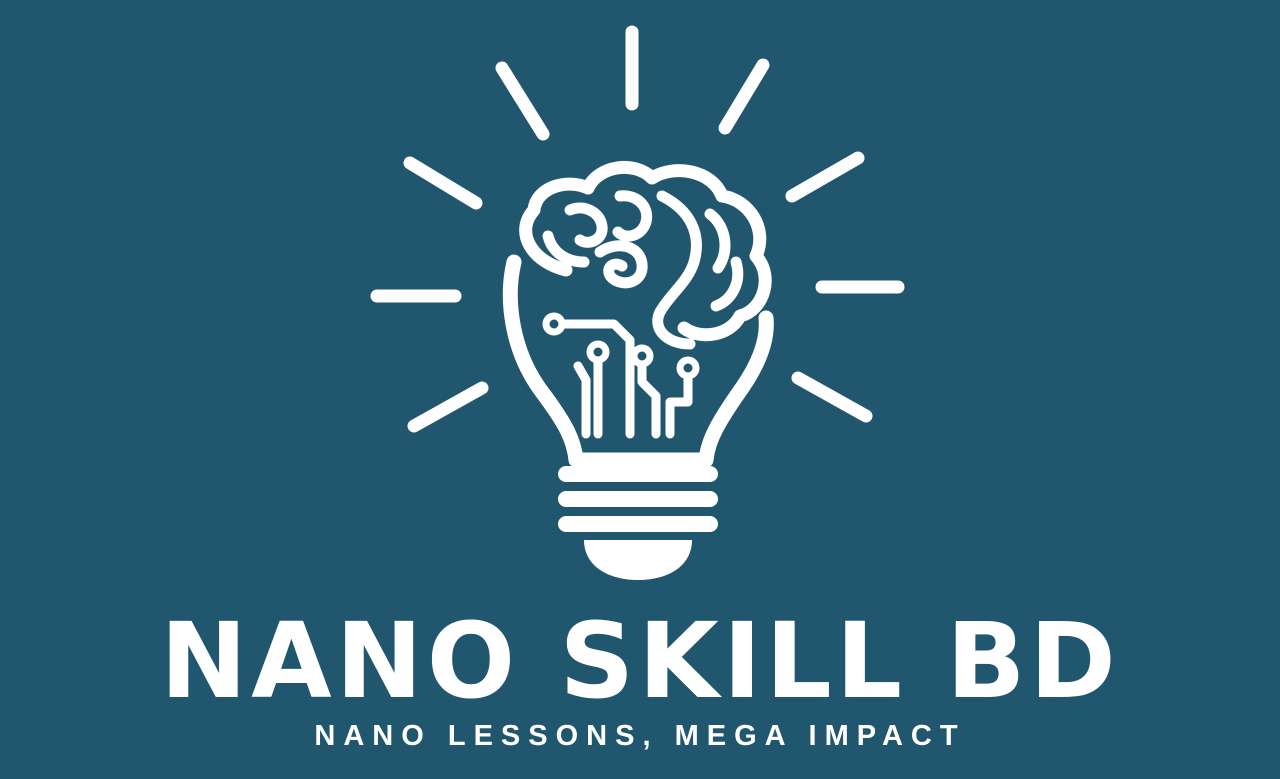 The height and width of the screenshot is (779, 1280). Describe the element at coordinates (640, 661) in the screenshot. I see `brand-name: NANO SKILL BD` at that location.